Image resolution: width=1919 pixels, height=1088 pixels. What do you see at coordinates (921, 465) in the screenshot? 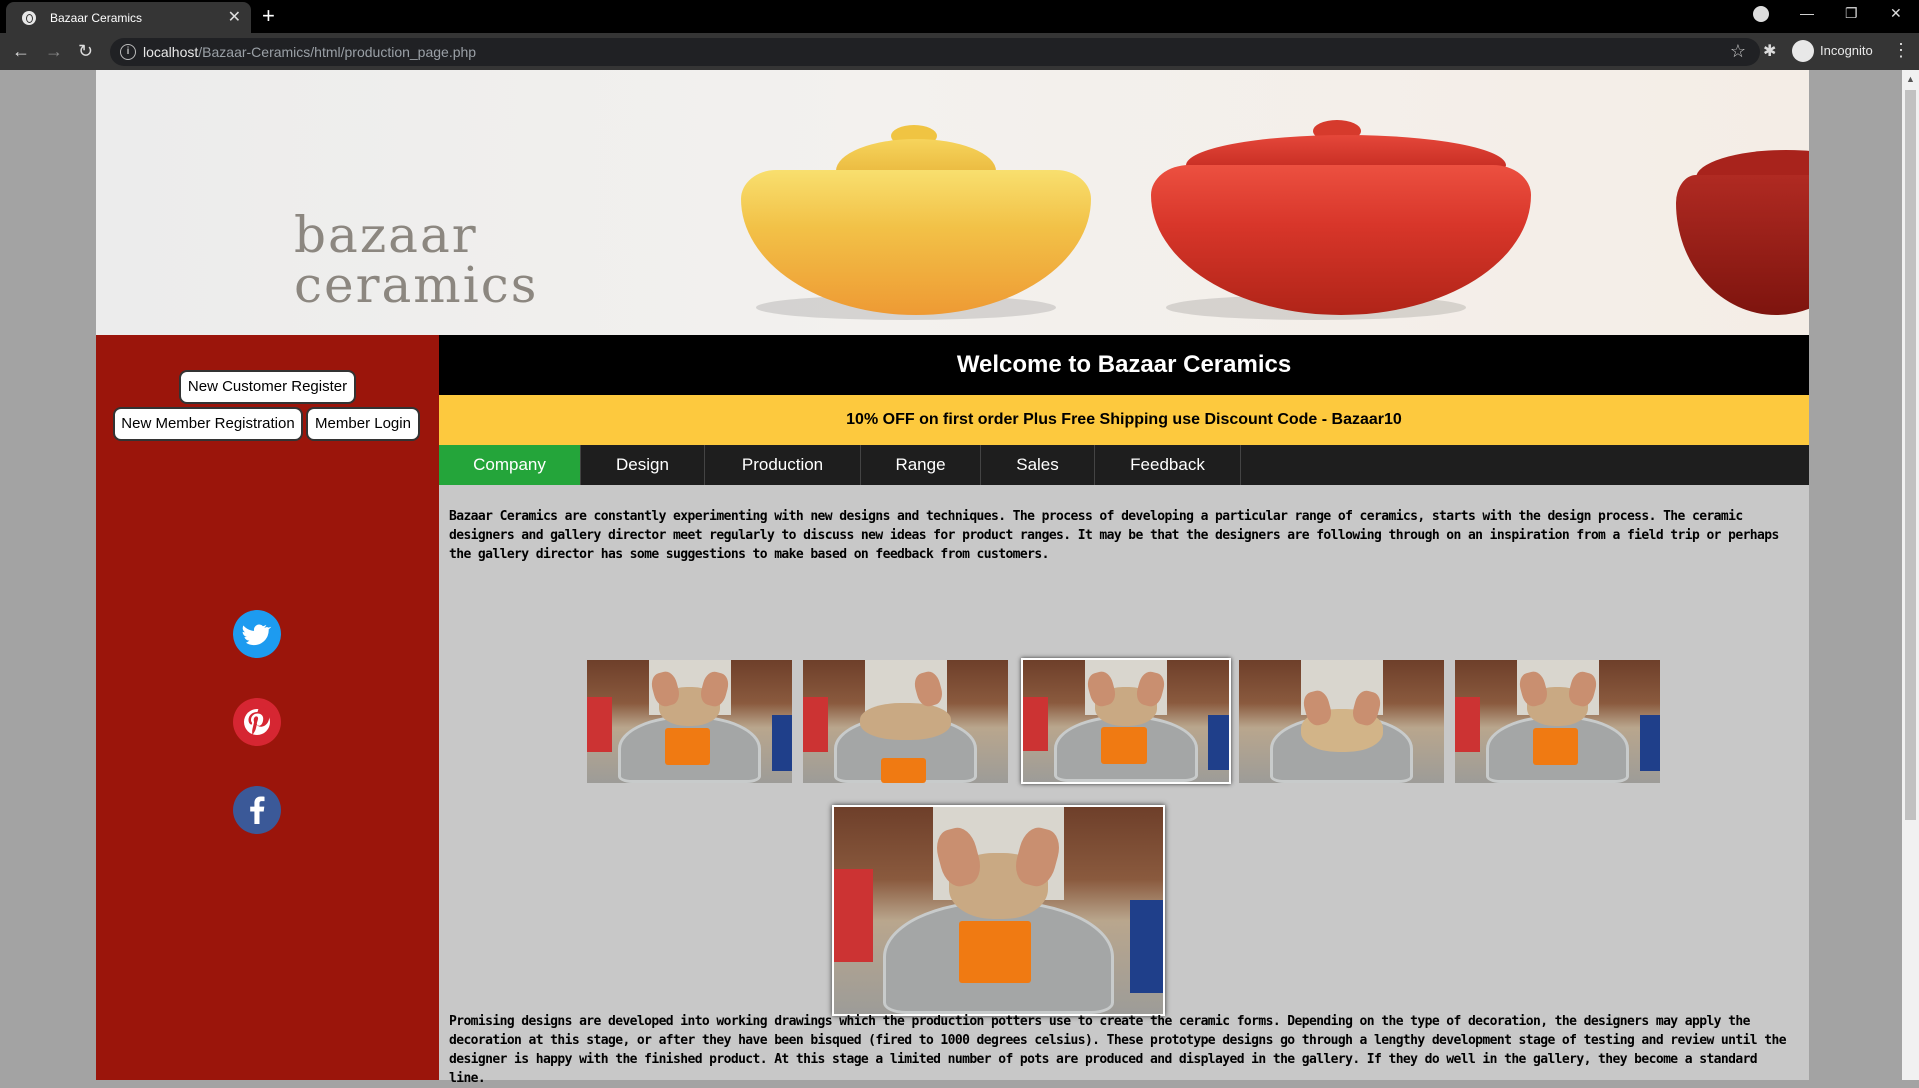
I see `nav-range: Range` at bounding box center [921, 465].